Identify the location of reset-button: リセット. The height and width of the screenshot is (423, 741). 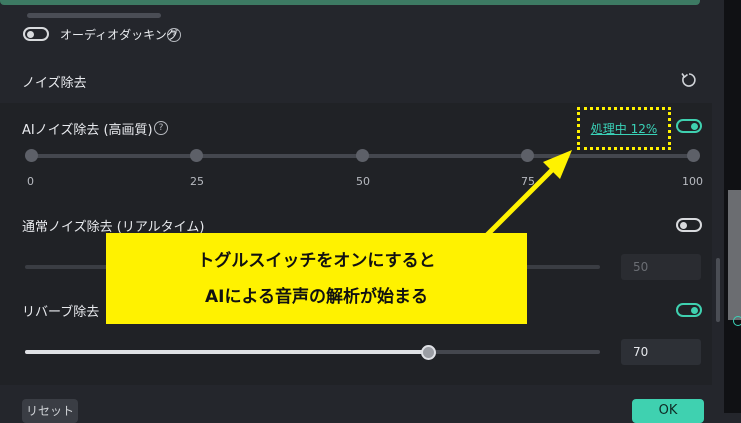
(50, 411).